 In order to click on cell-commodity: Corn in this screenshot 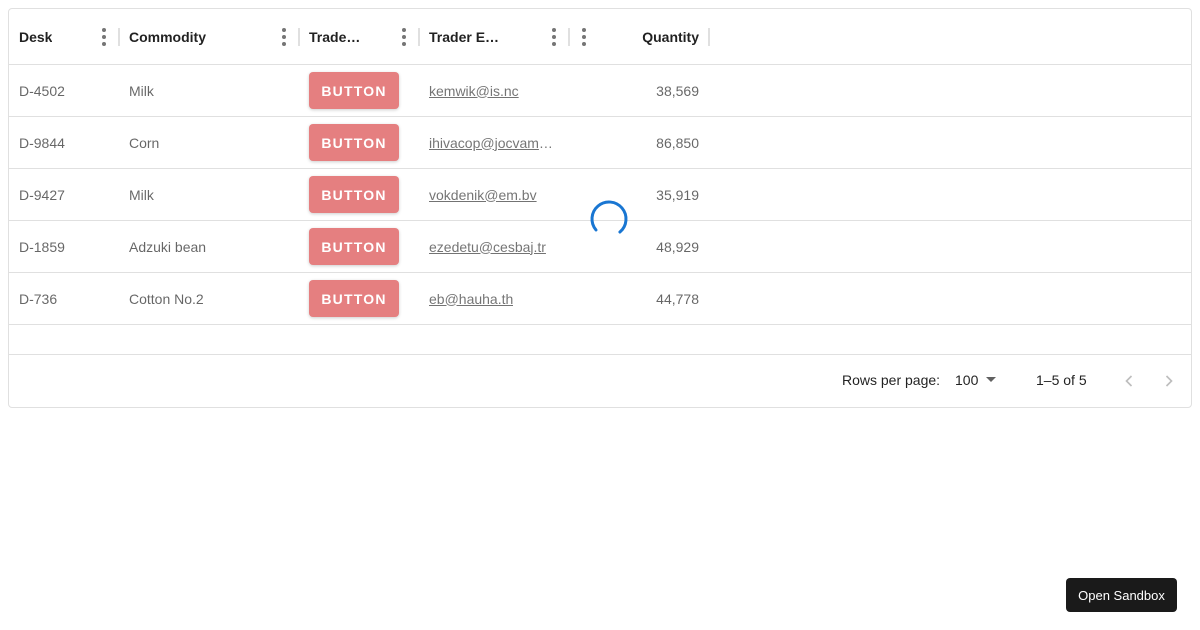, I will do `click(144, 142)`.